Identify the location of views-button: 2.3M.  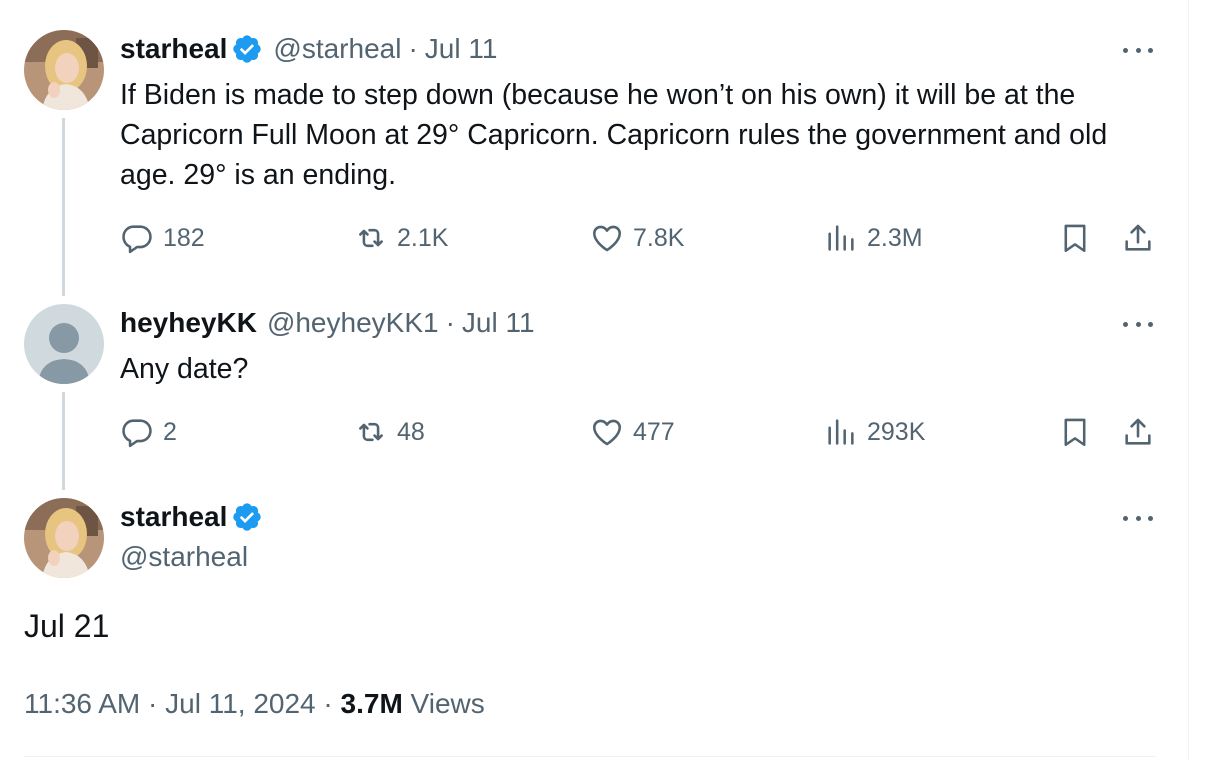
(873, 238).